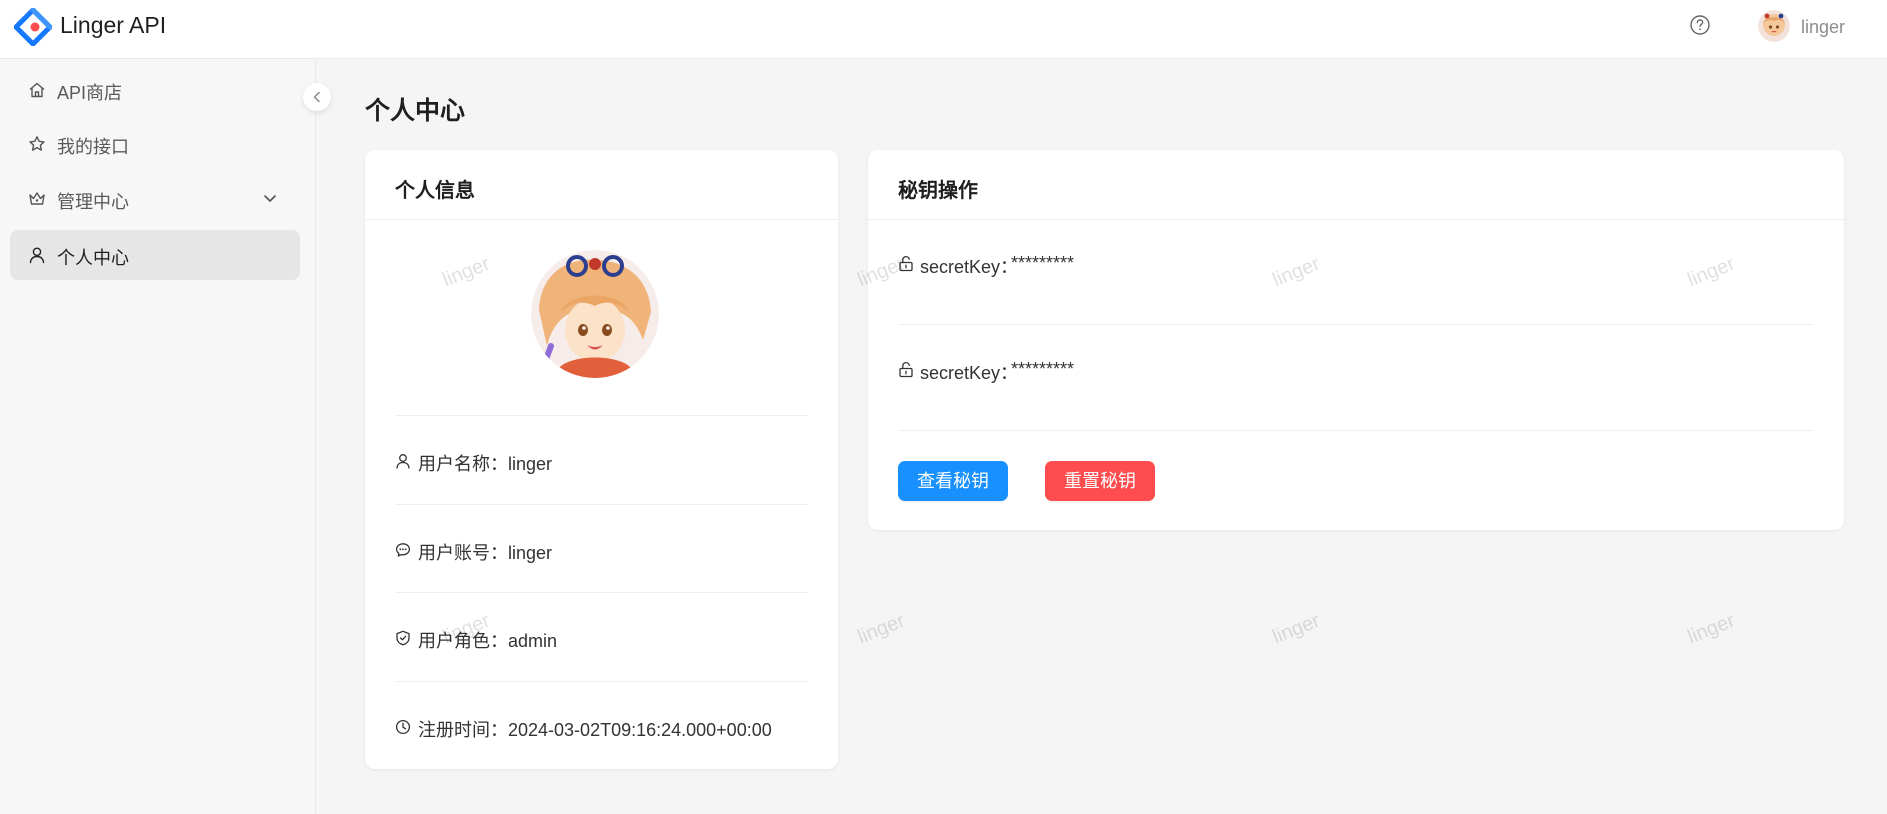 Image resolution: width=1887 pixels, height=814 pixels. I want to click on profile-card-header: 个人信息, so click(601, 185).